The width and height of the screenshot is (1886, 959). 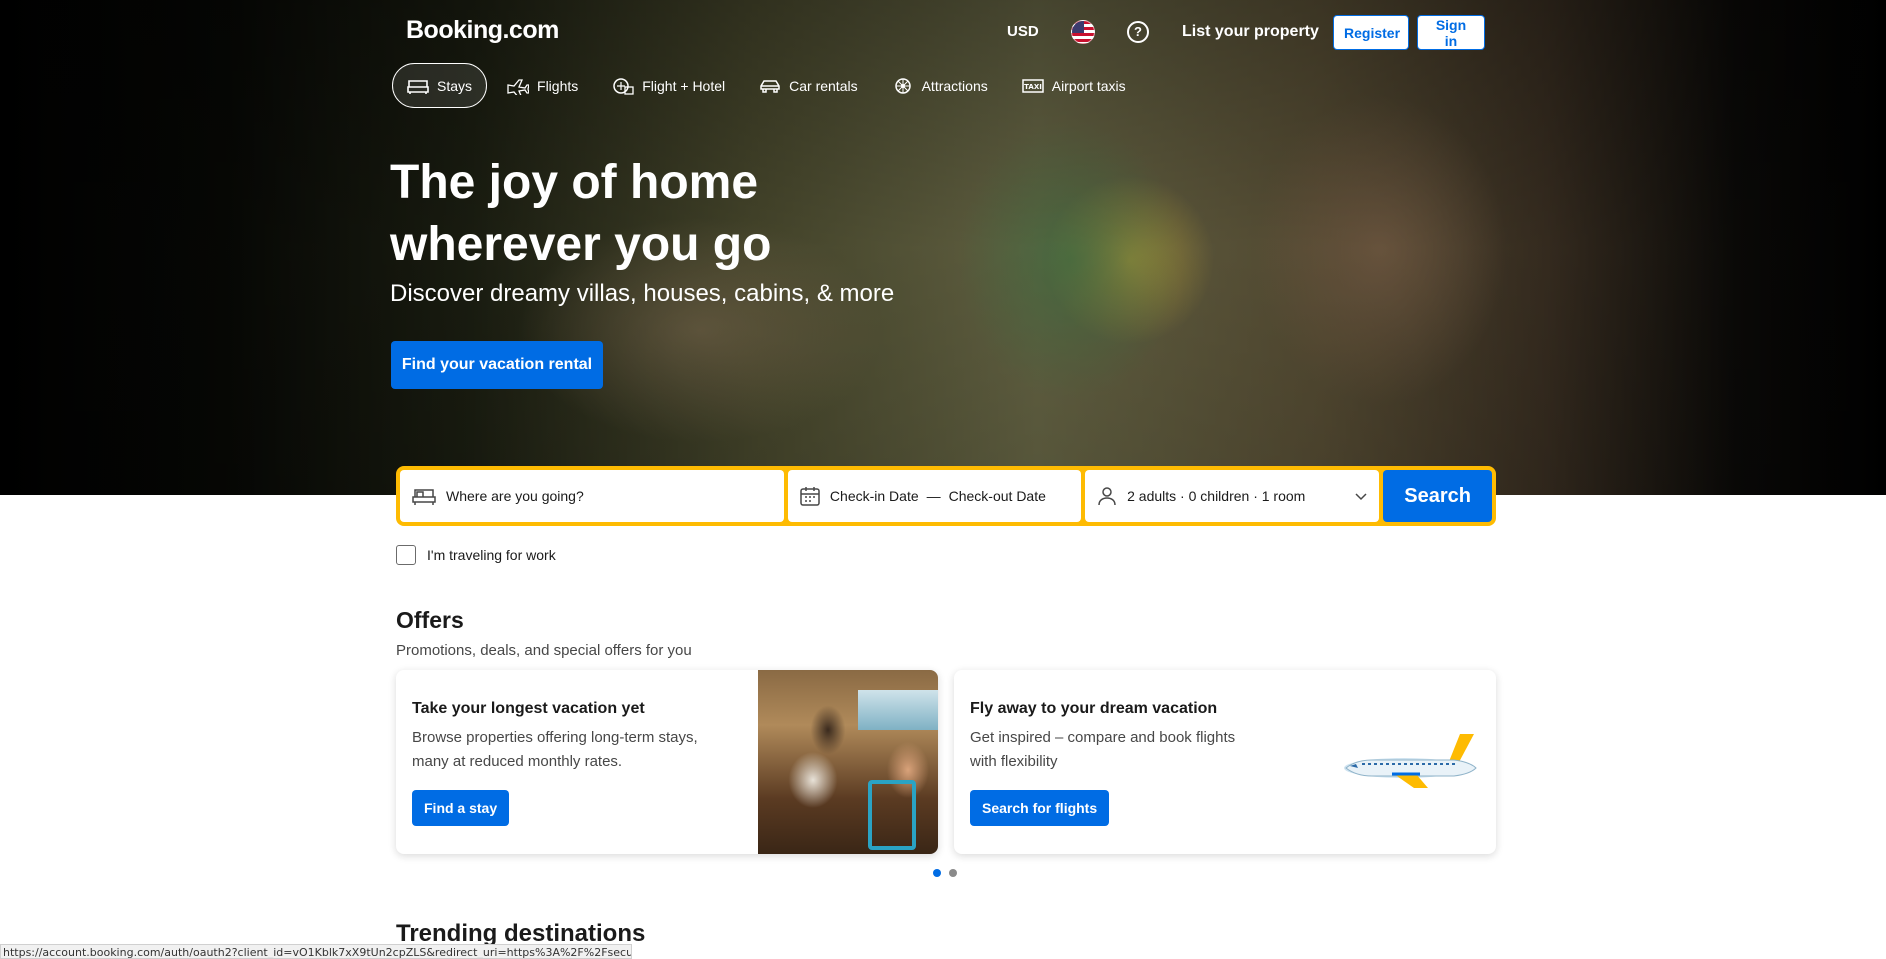 I want to click on car-icon, so click(x=770, y=86).